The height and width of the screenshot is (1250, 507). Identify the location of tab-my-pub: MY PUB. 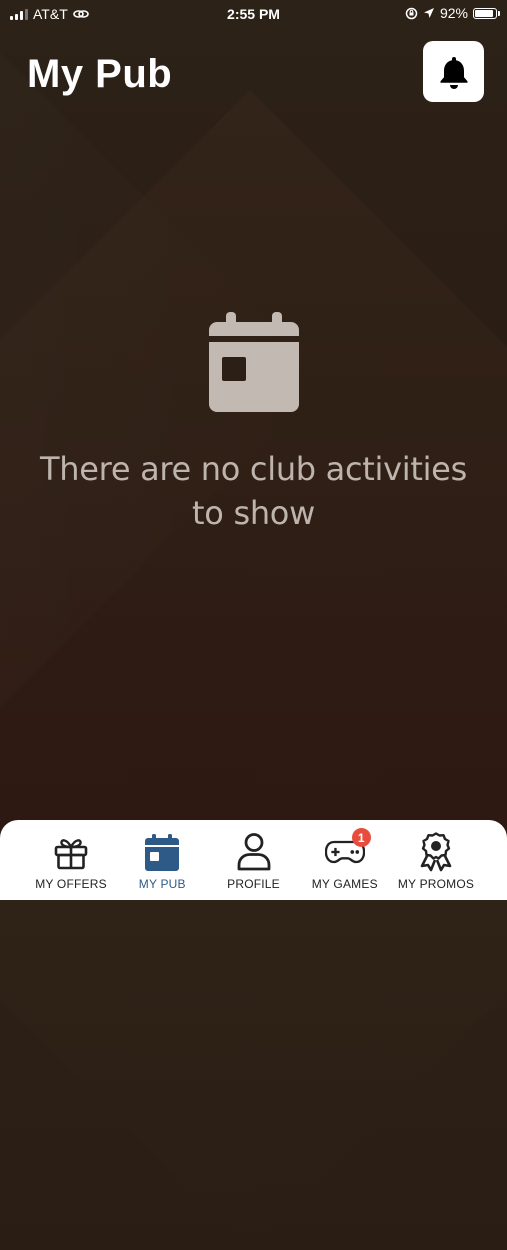
(162, 860).